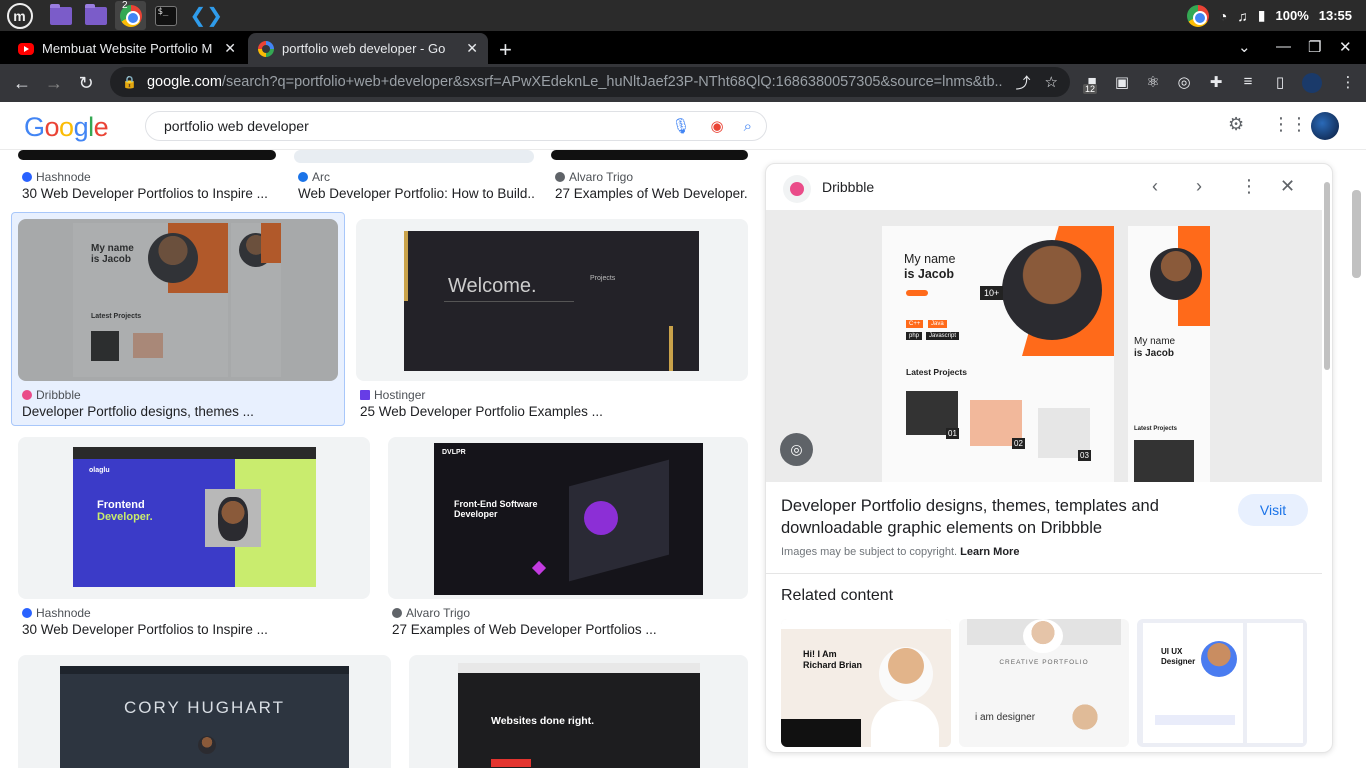  I want to click on google-logo: Google, so click(66, 127).